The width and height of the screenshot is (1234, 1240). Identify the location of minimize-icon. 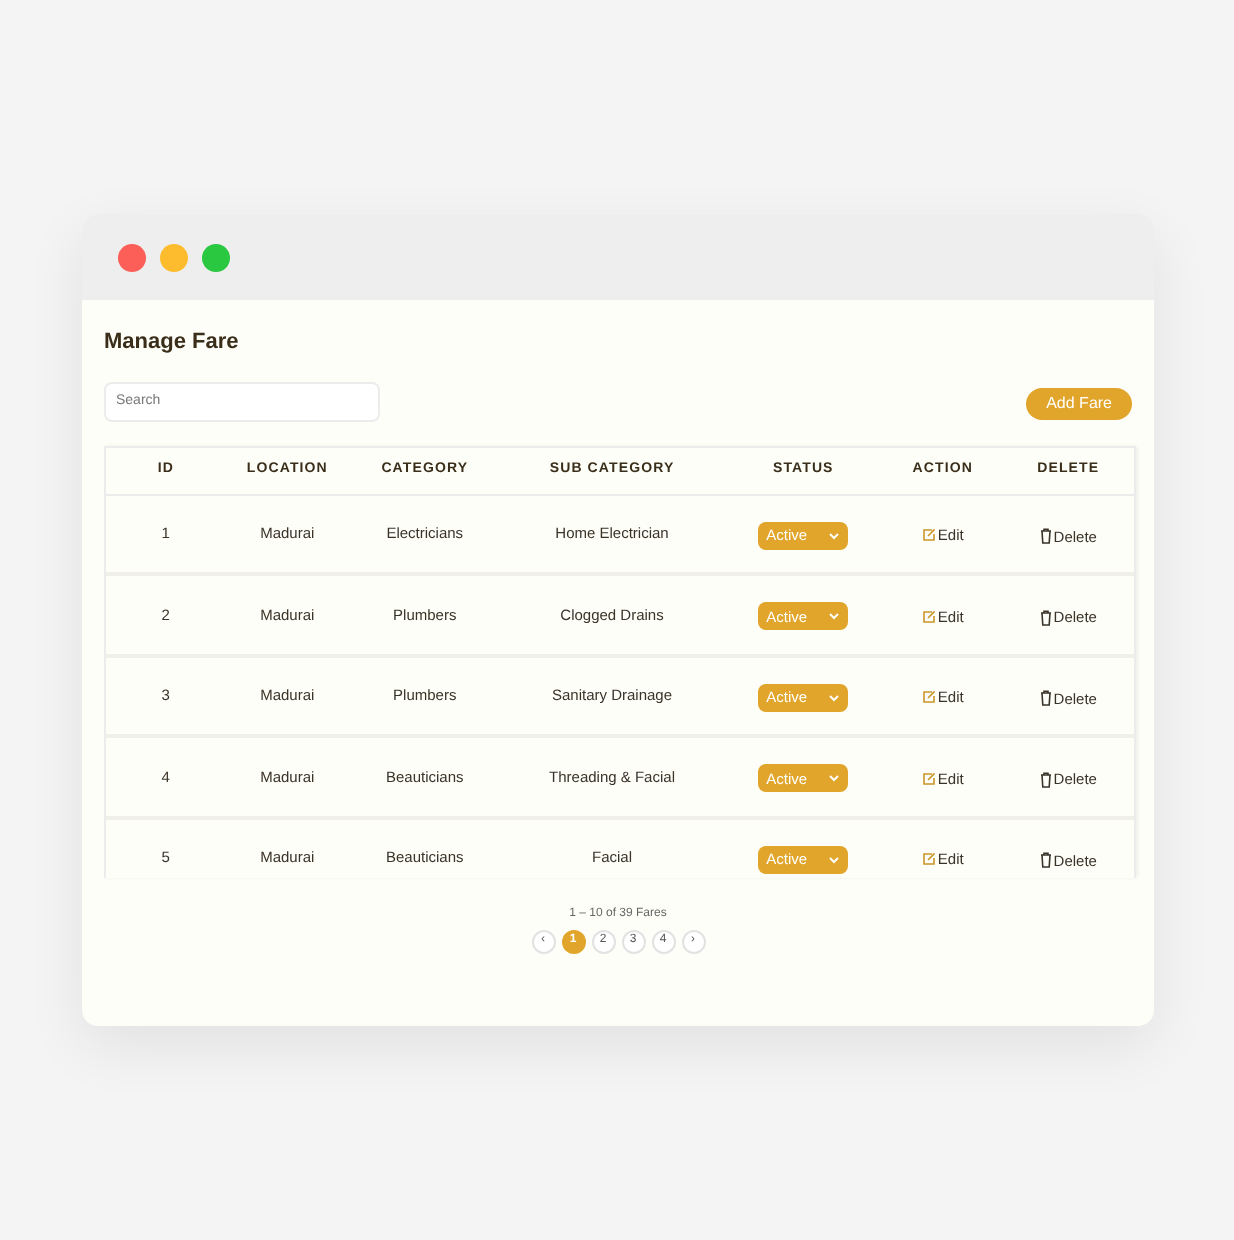
(174, 257).